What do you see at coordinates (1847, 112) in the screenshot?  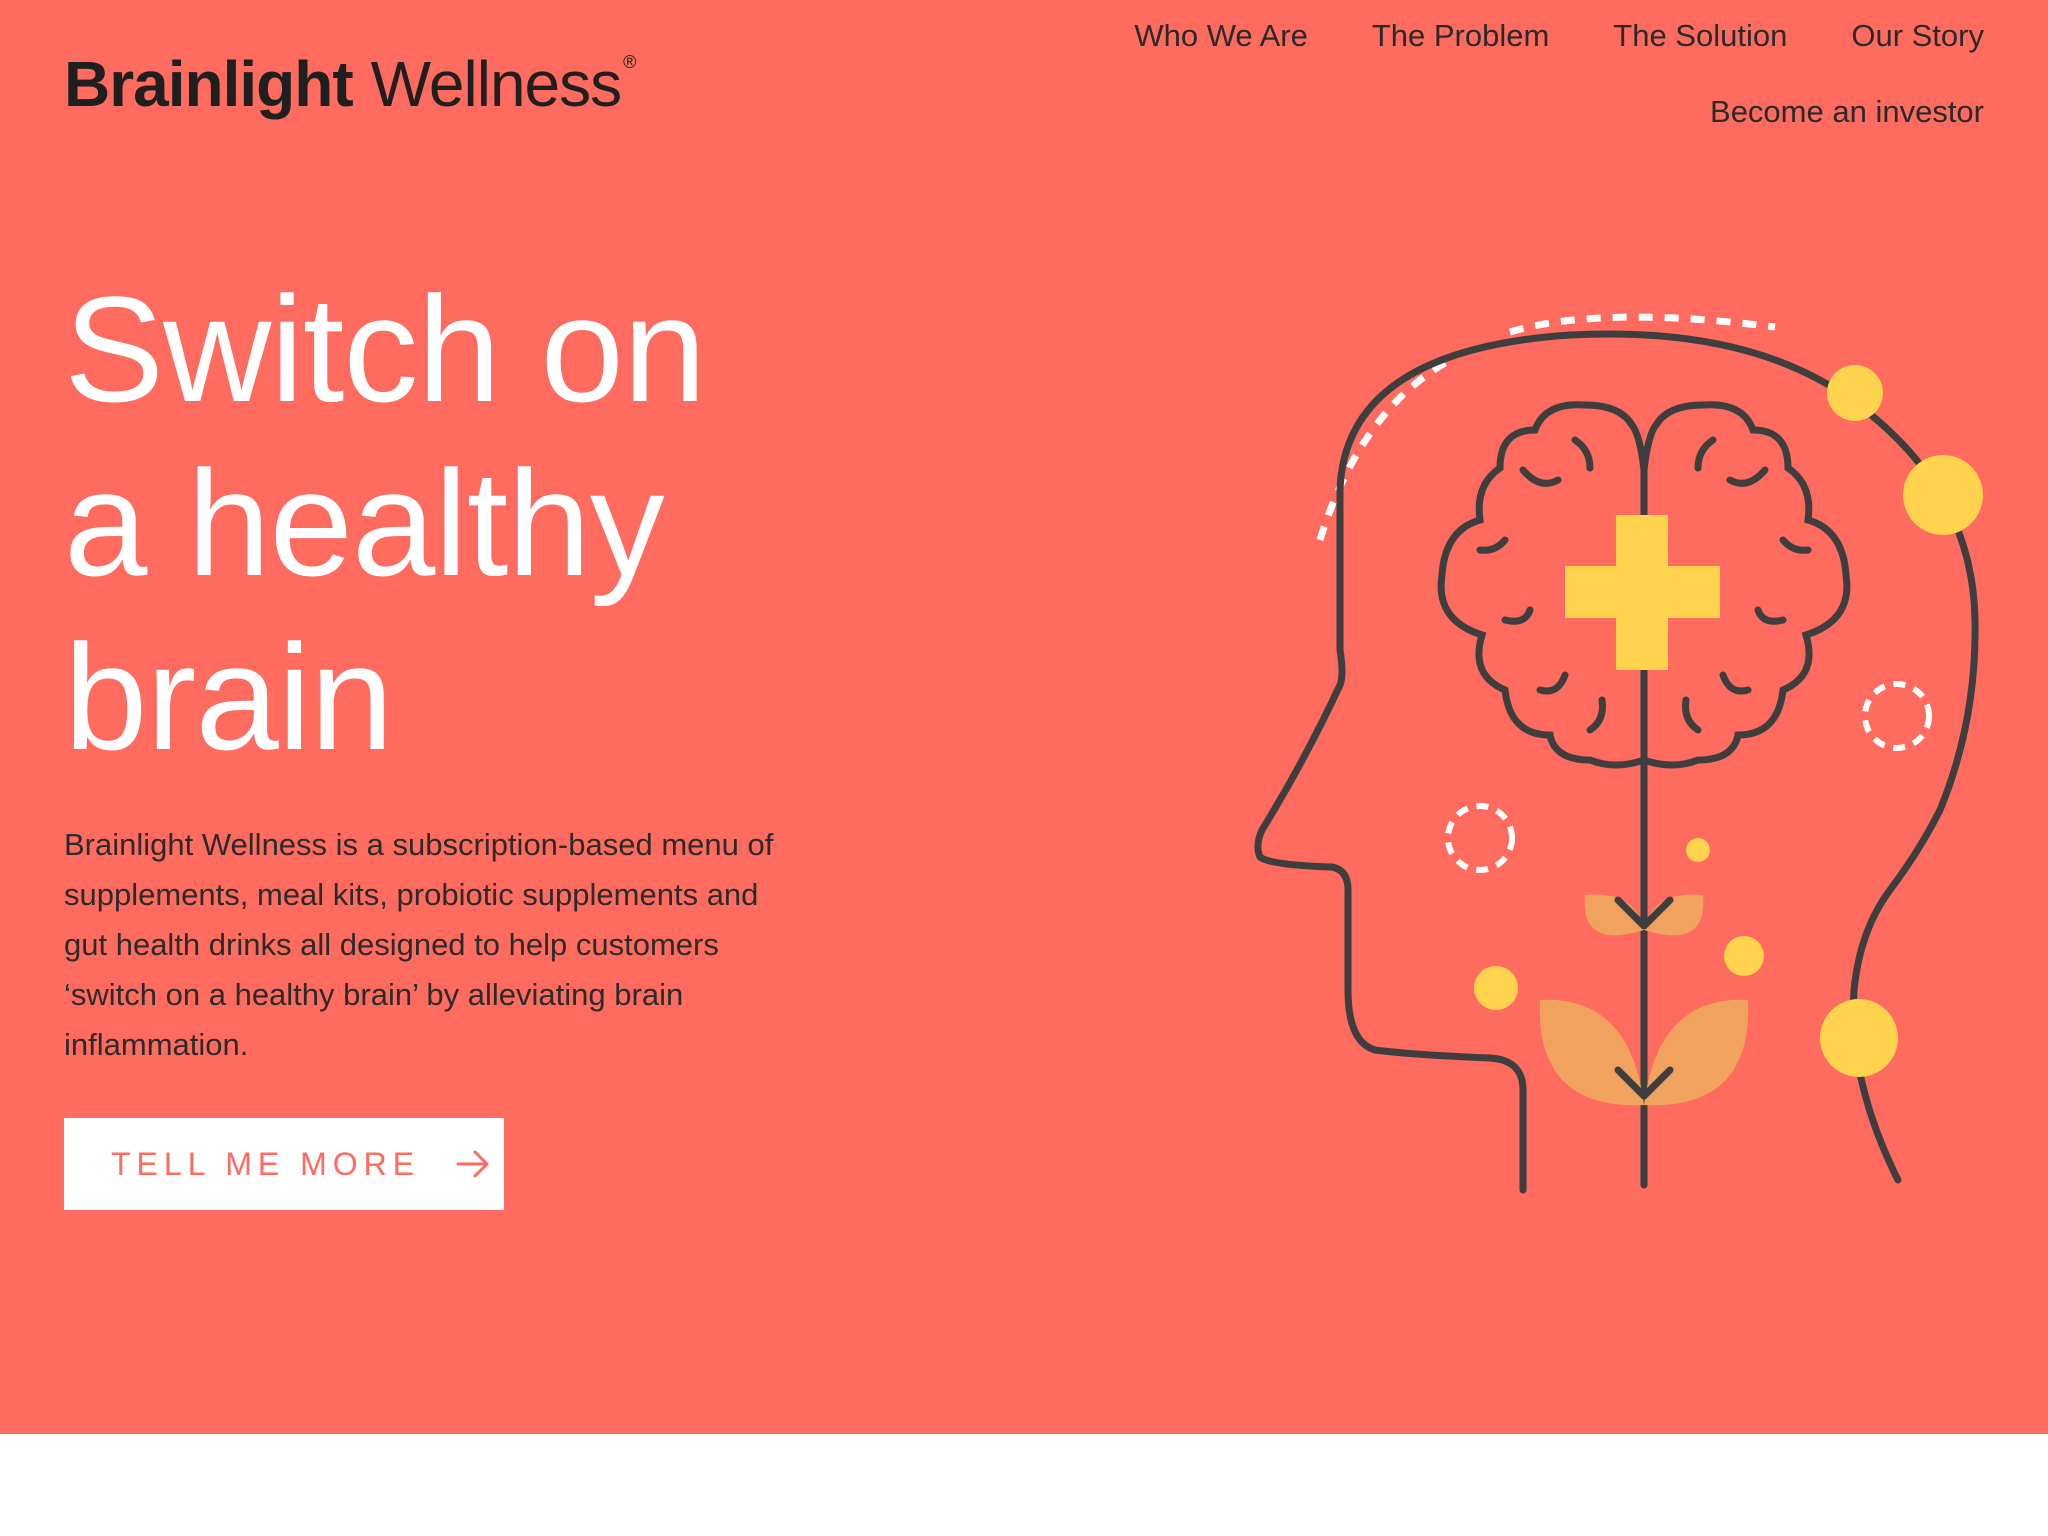 I see `nav-link-become-an-investor: Become an investor` at bounding box center [1847, 112].